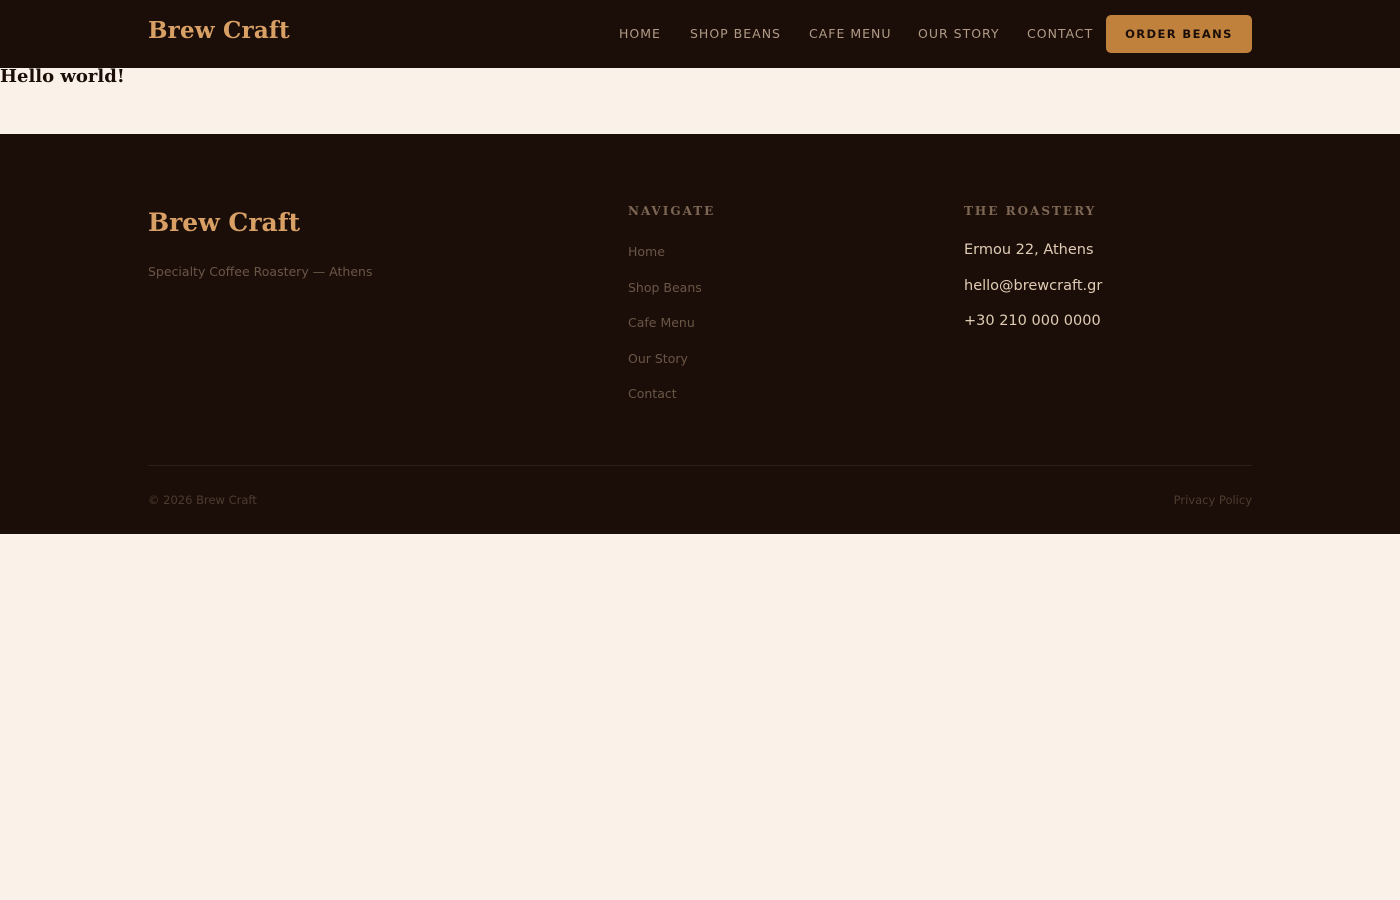  What do you see at coordinates (658, 358) in the screenshot?
I see `footer-link-our-story: Our Story` at bounding box center [658, 358].